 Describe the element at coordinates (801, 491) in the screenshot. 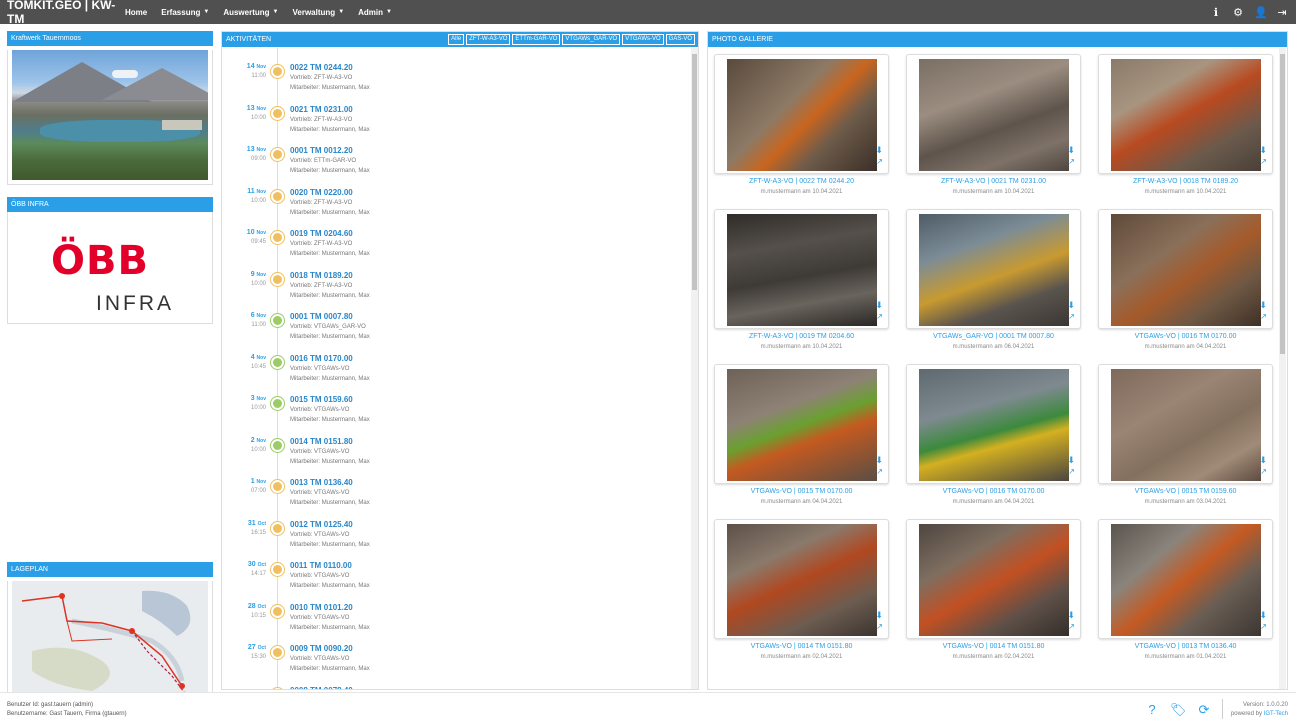

I see `gallery-caption-link: VTGAWs-VO | 0015 TM 0170.00` at that location.